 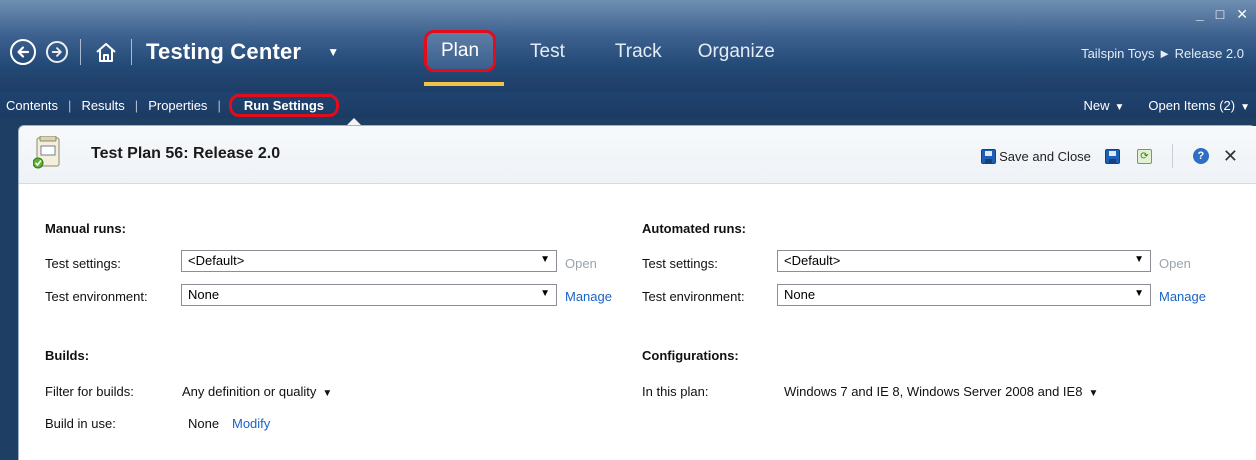 What do you see at coordinates (57, 52) in the screenshot?
I see `forward-icon` at bounding box center [57, 52].